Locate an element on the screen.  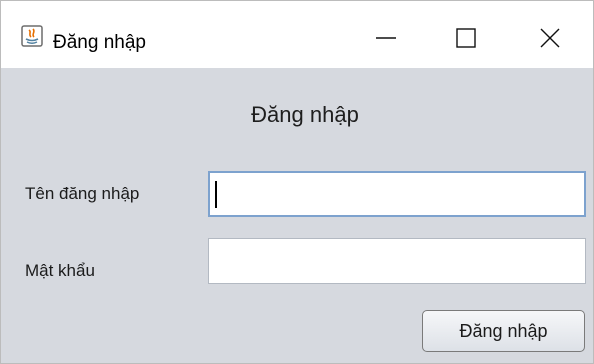
form-heading: Đăng nhập is located at coordinates (297, 115).